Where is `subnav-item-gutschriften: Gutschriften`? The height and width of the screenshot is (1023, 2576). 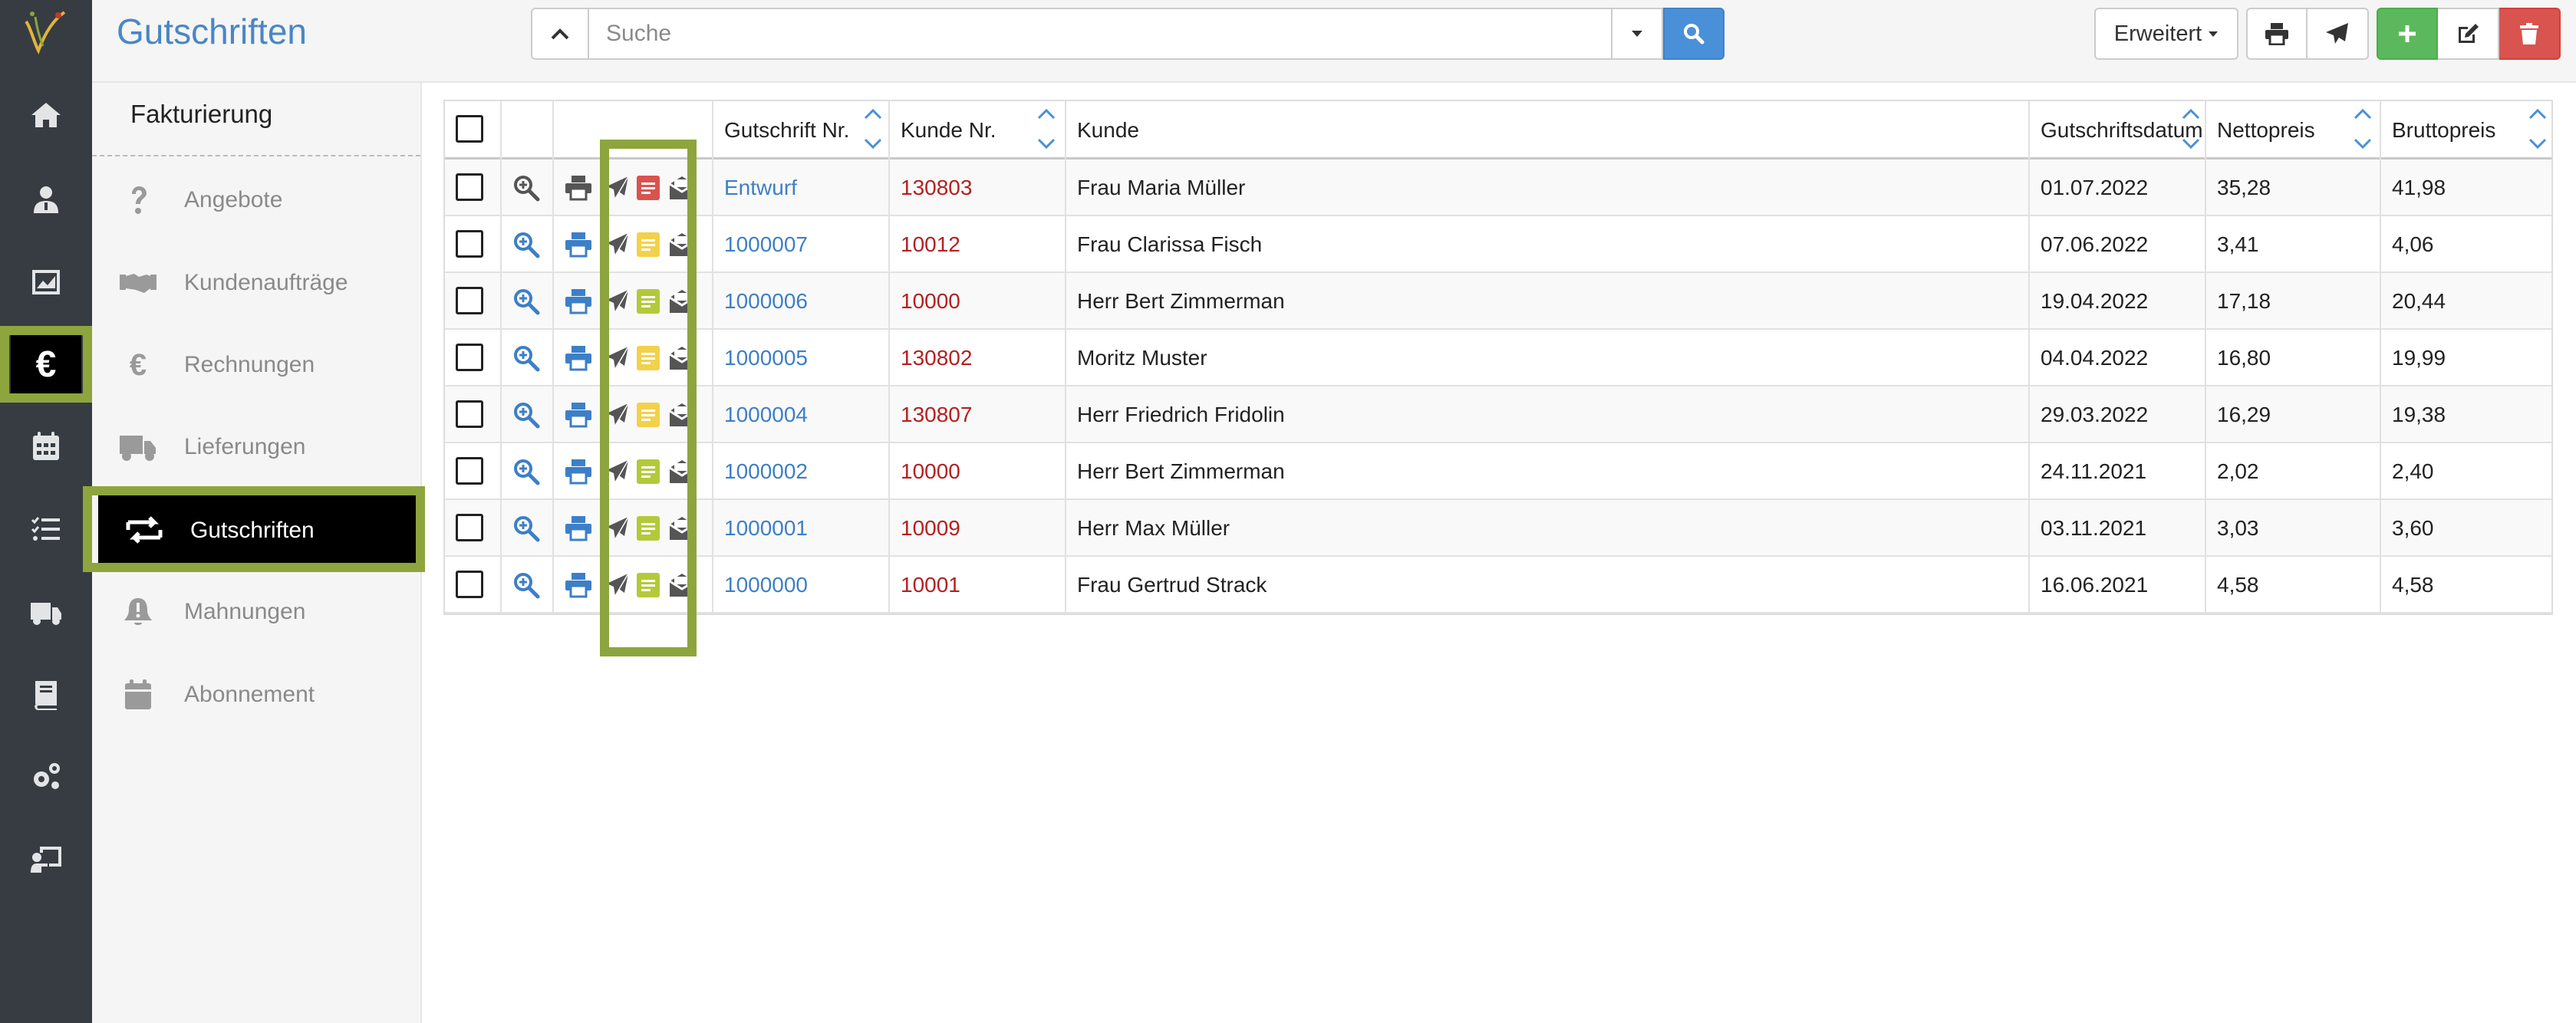
subnav-item-gutschriften: Gutschriften is located at coordinates (257, 530).